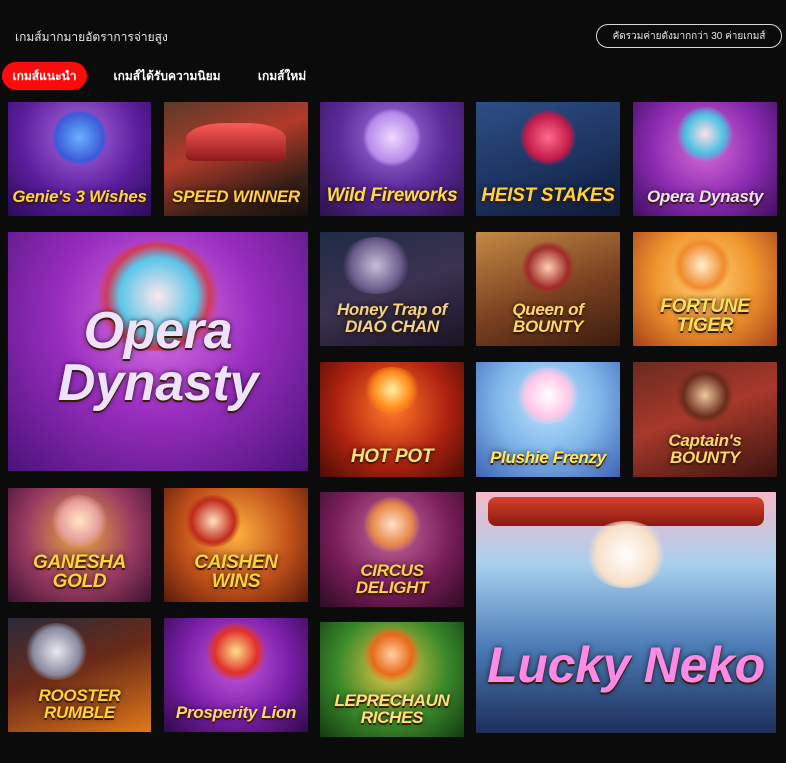 This screenshot has height=763, width=786. What do you see at coordinates (705, 395) in the screenshot?
I see `pirate-captain-icon` at bounding box center [705, 395].